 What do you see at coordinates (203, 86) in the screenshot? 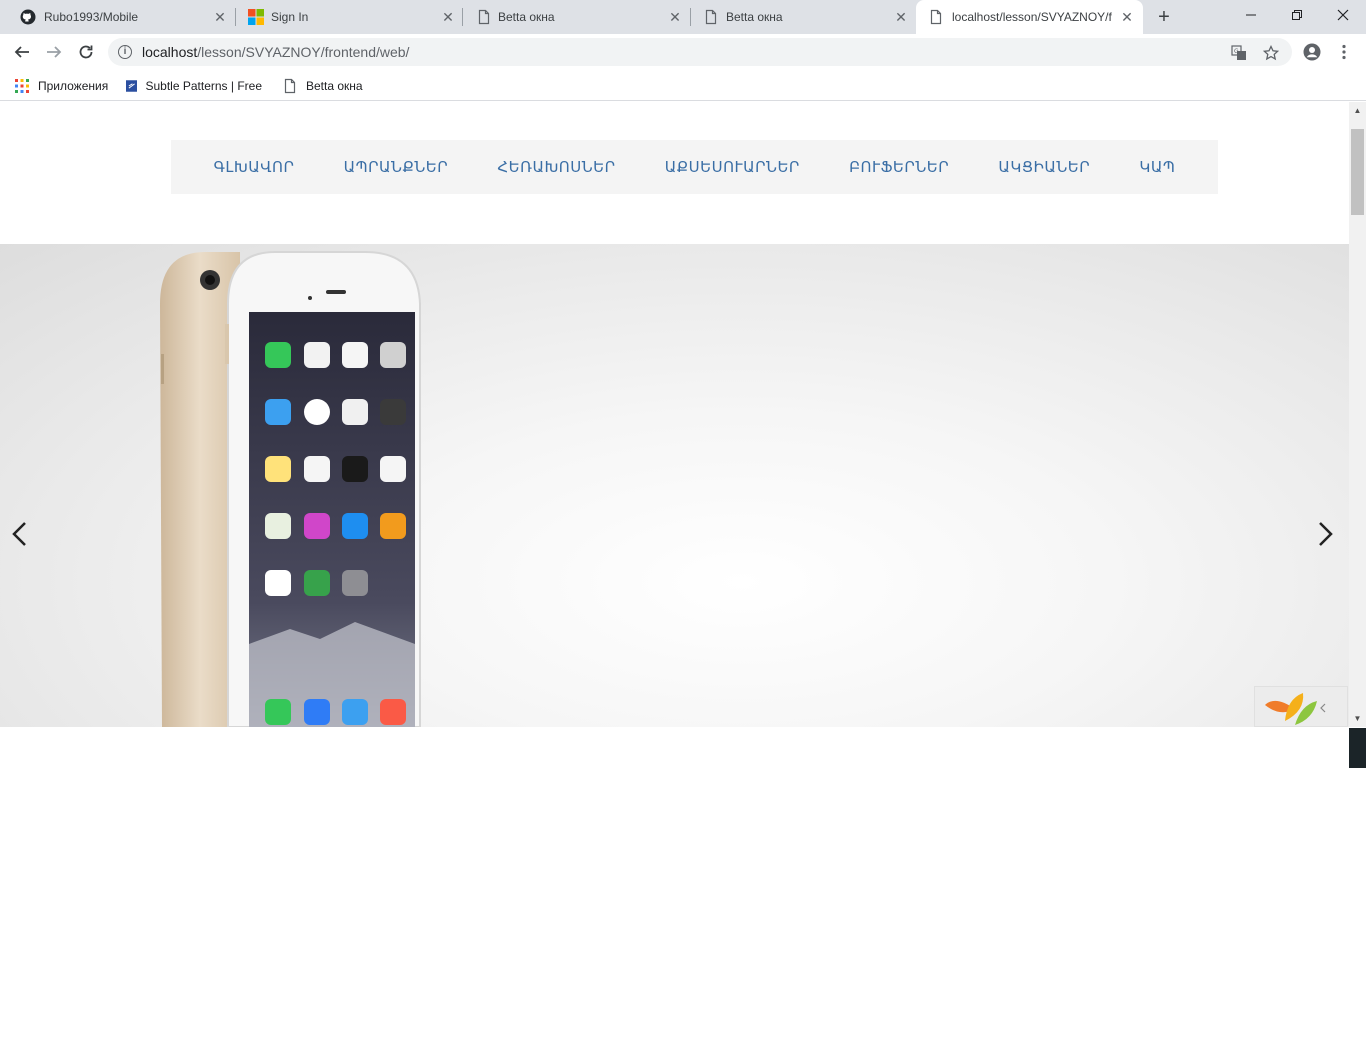
I see `bookmark-label: Subtle Patterns | Free` at bounding box center [203, 86].